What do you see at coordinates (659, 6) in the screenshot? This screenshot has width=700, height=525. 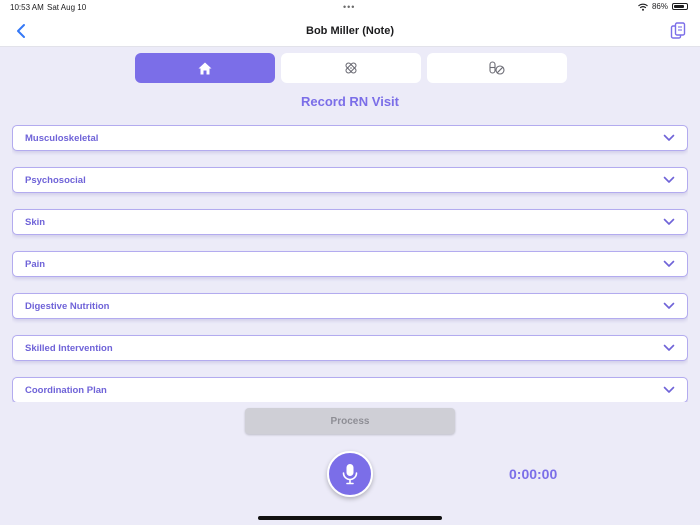 I see `battery-percent: 86%` at bounding box center [659, 6].